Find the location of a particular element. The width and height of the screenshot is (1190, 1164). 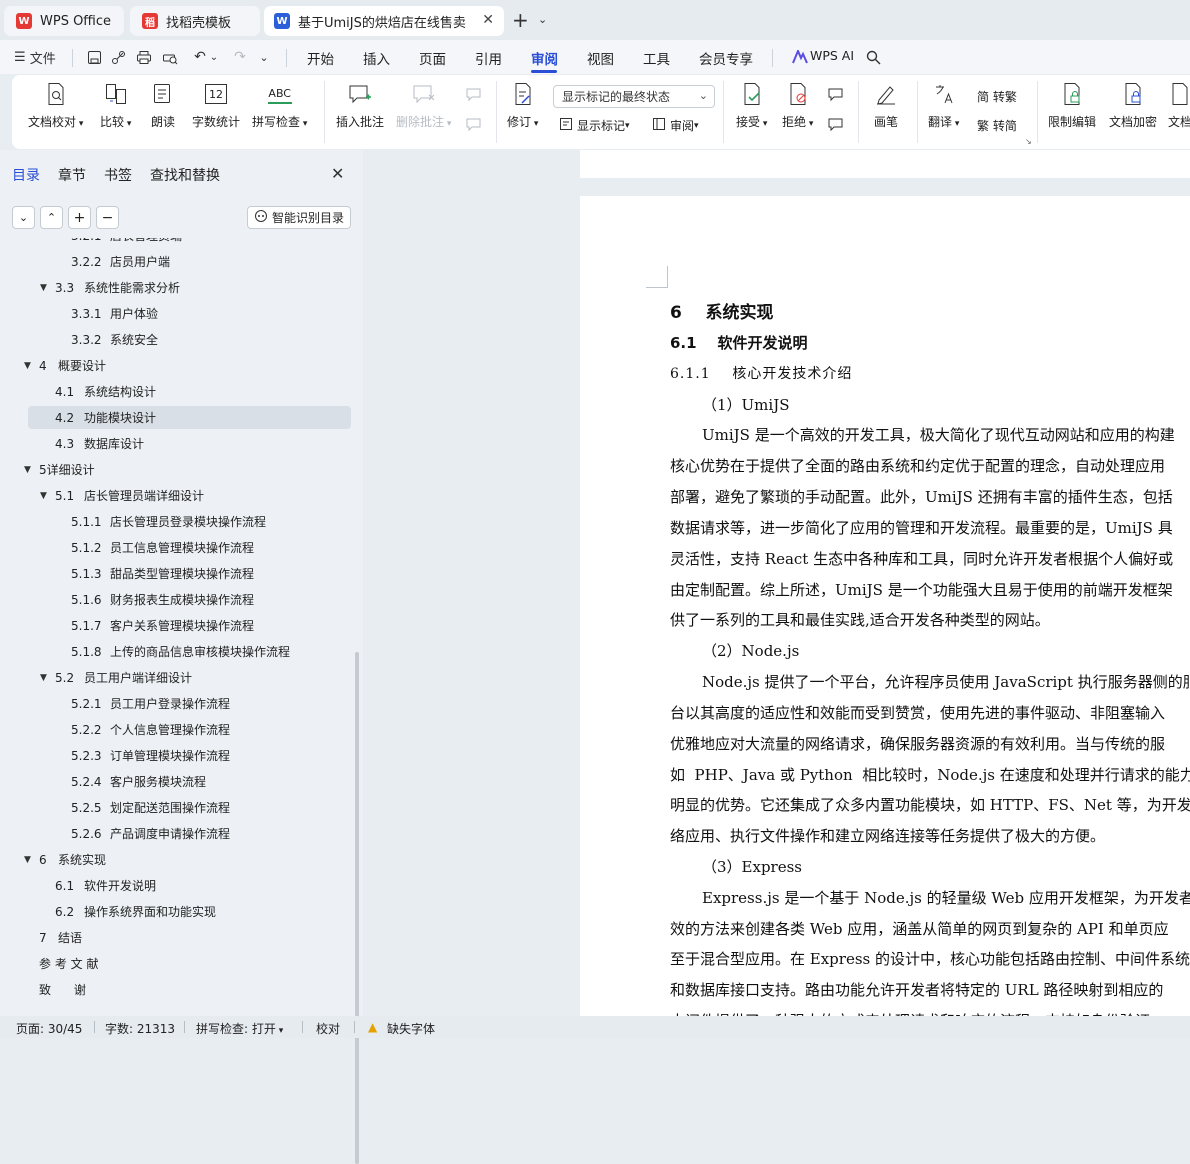

markup-state-select: 显示标记的最终状态 ⌄ is located at coordinates (634, 96).